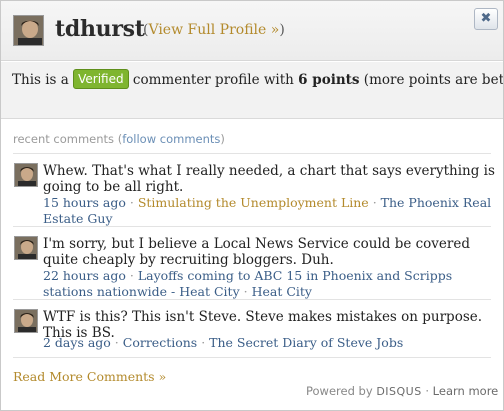 The image size is (504, 411). I want to click on comment-site-link: The Secret Diary of Steve Jobs, so click(306, 342).